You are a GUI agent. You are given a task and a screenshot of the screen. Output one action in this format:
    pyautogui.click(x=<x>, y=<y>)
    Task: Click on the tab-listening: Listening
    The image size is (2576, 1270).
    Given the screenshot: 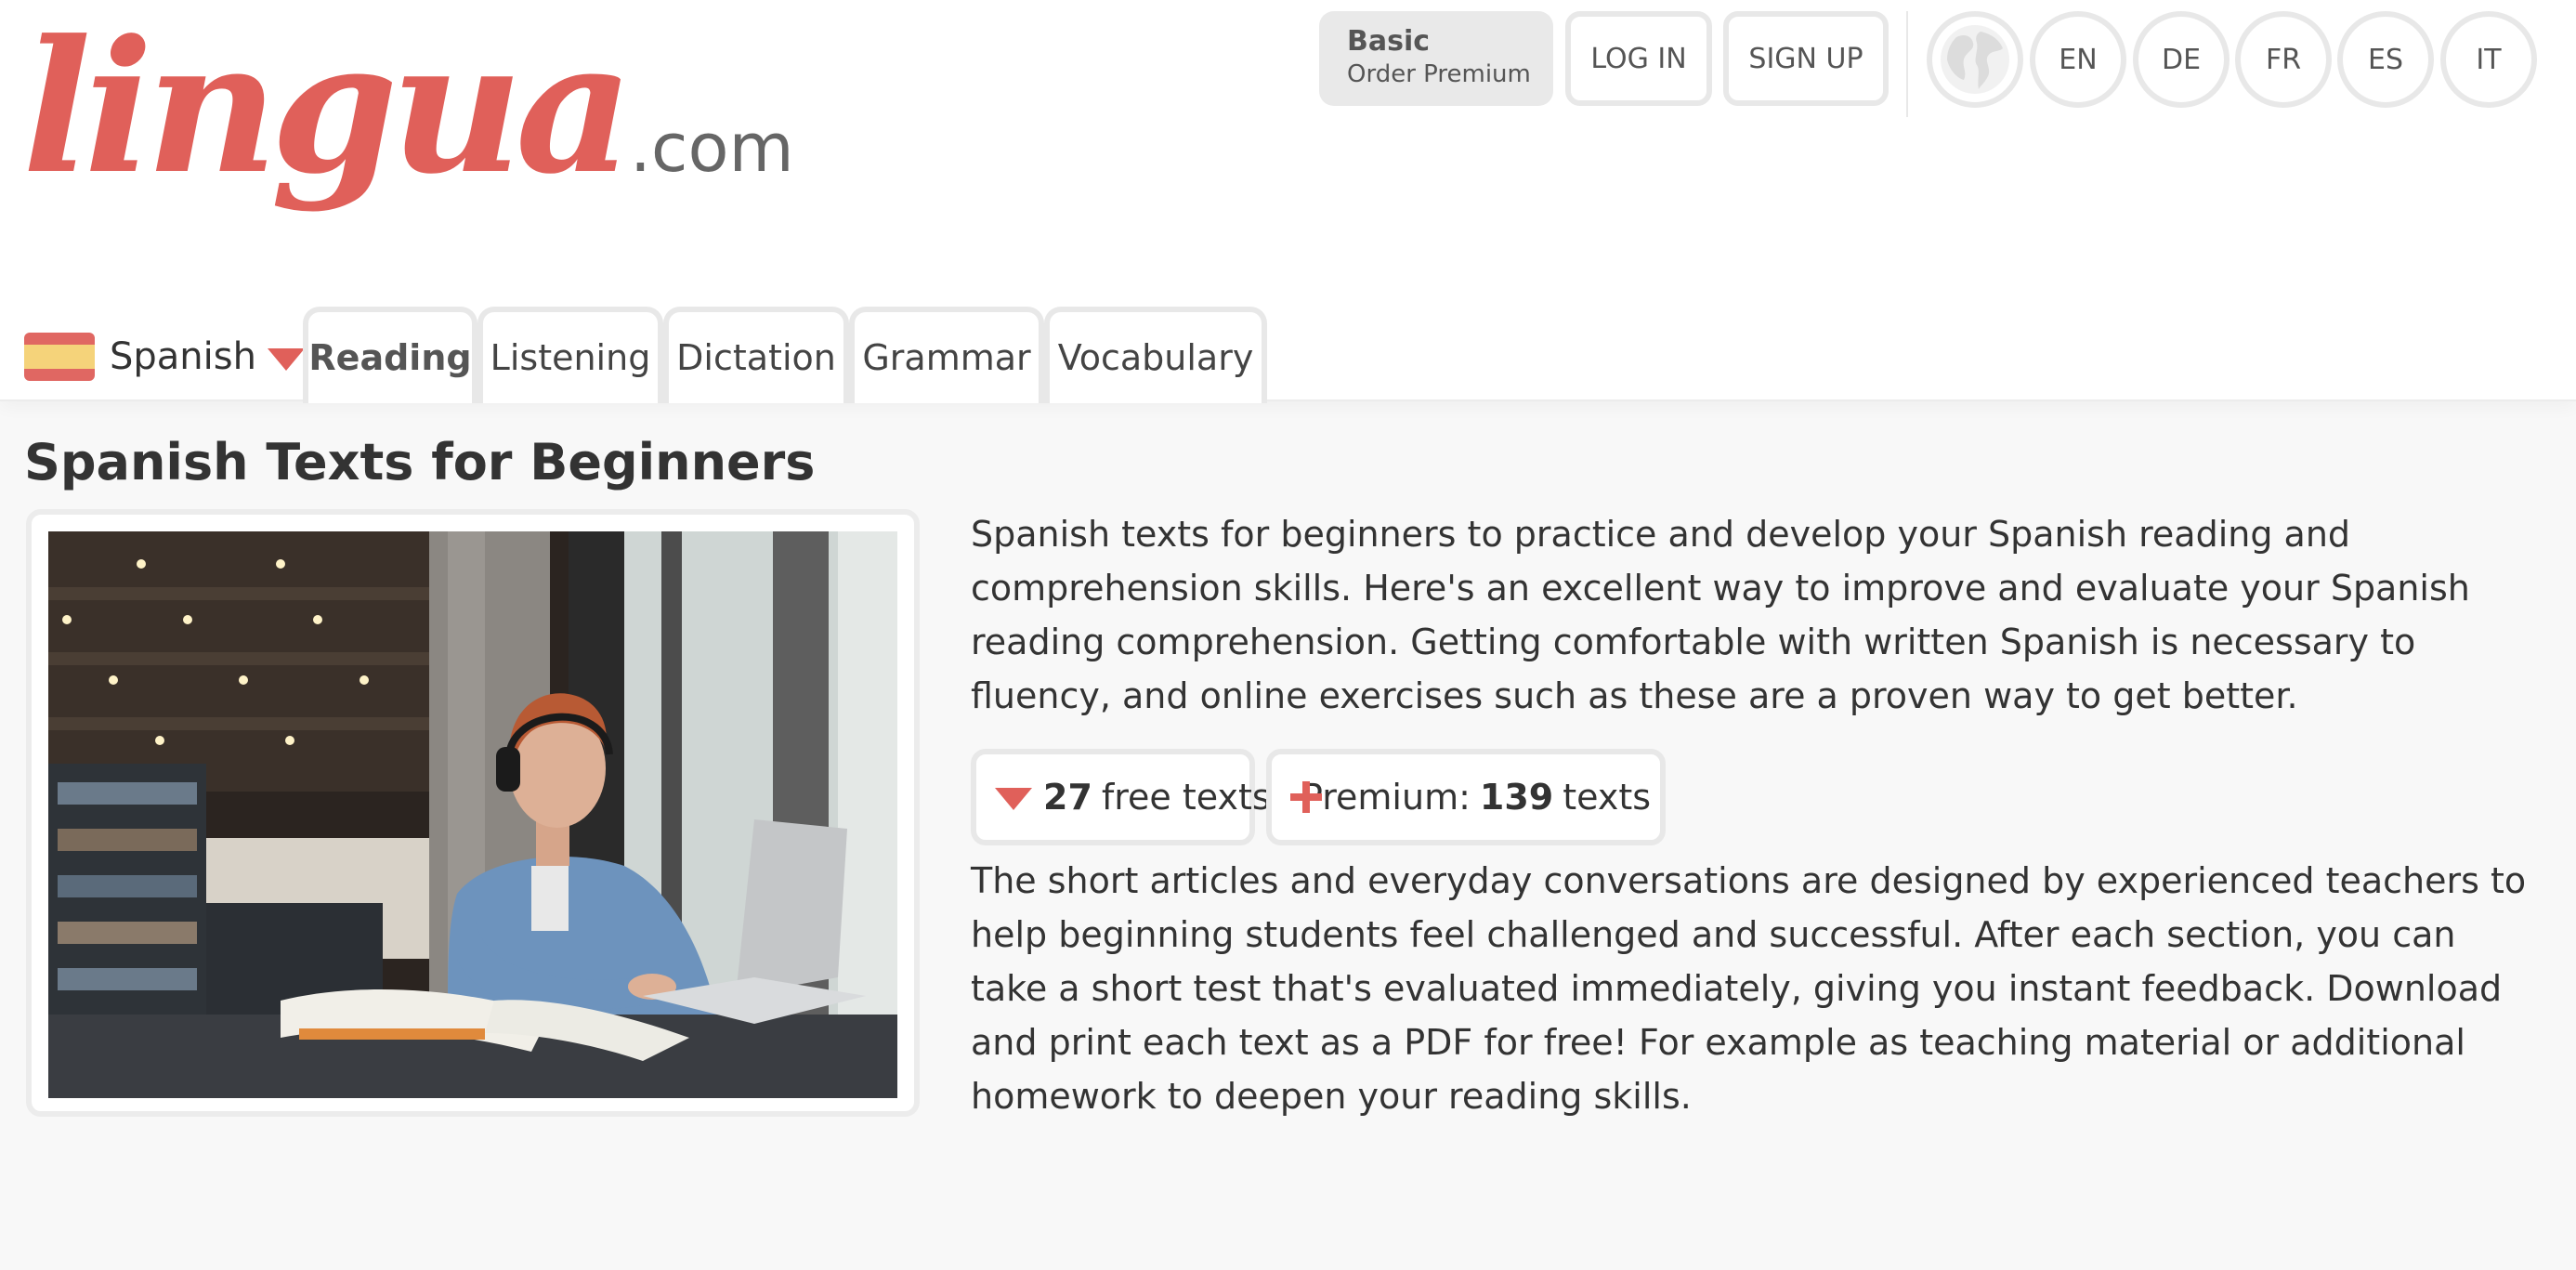 What is the action you would take?
    pyautogui.click(x=570, y=355)
    